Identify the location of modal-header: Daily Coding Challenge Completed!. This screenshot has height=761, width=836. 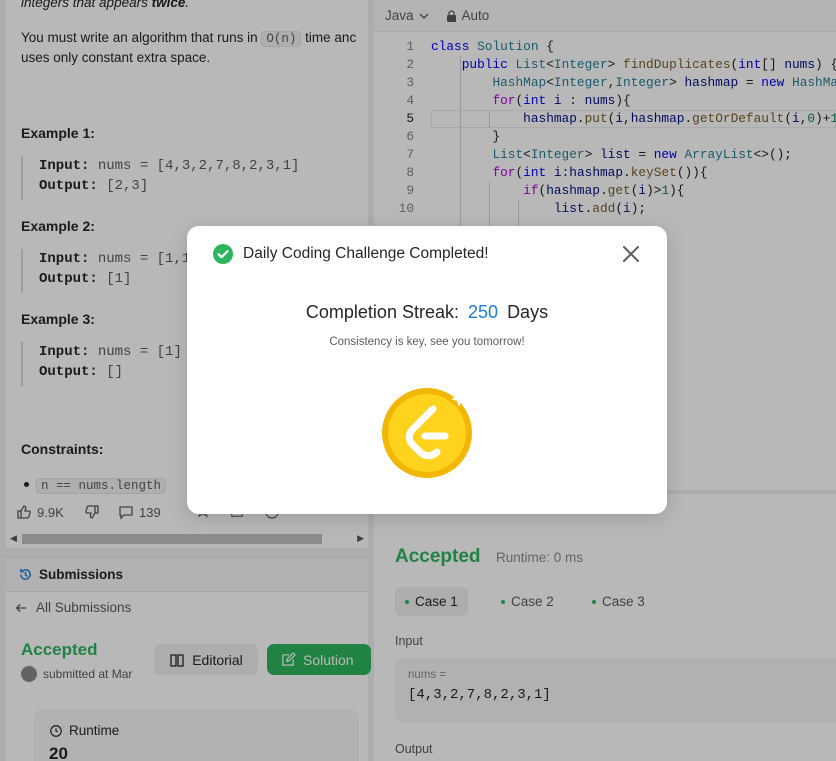
(351, 254).